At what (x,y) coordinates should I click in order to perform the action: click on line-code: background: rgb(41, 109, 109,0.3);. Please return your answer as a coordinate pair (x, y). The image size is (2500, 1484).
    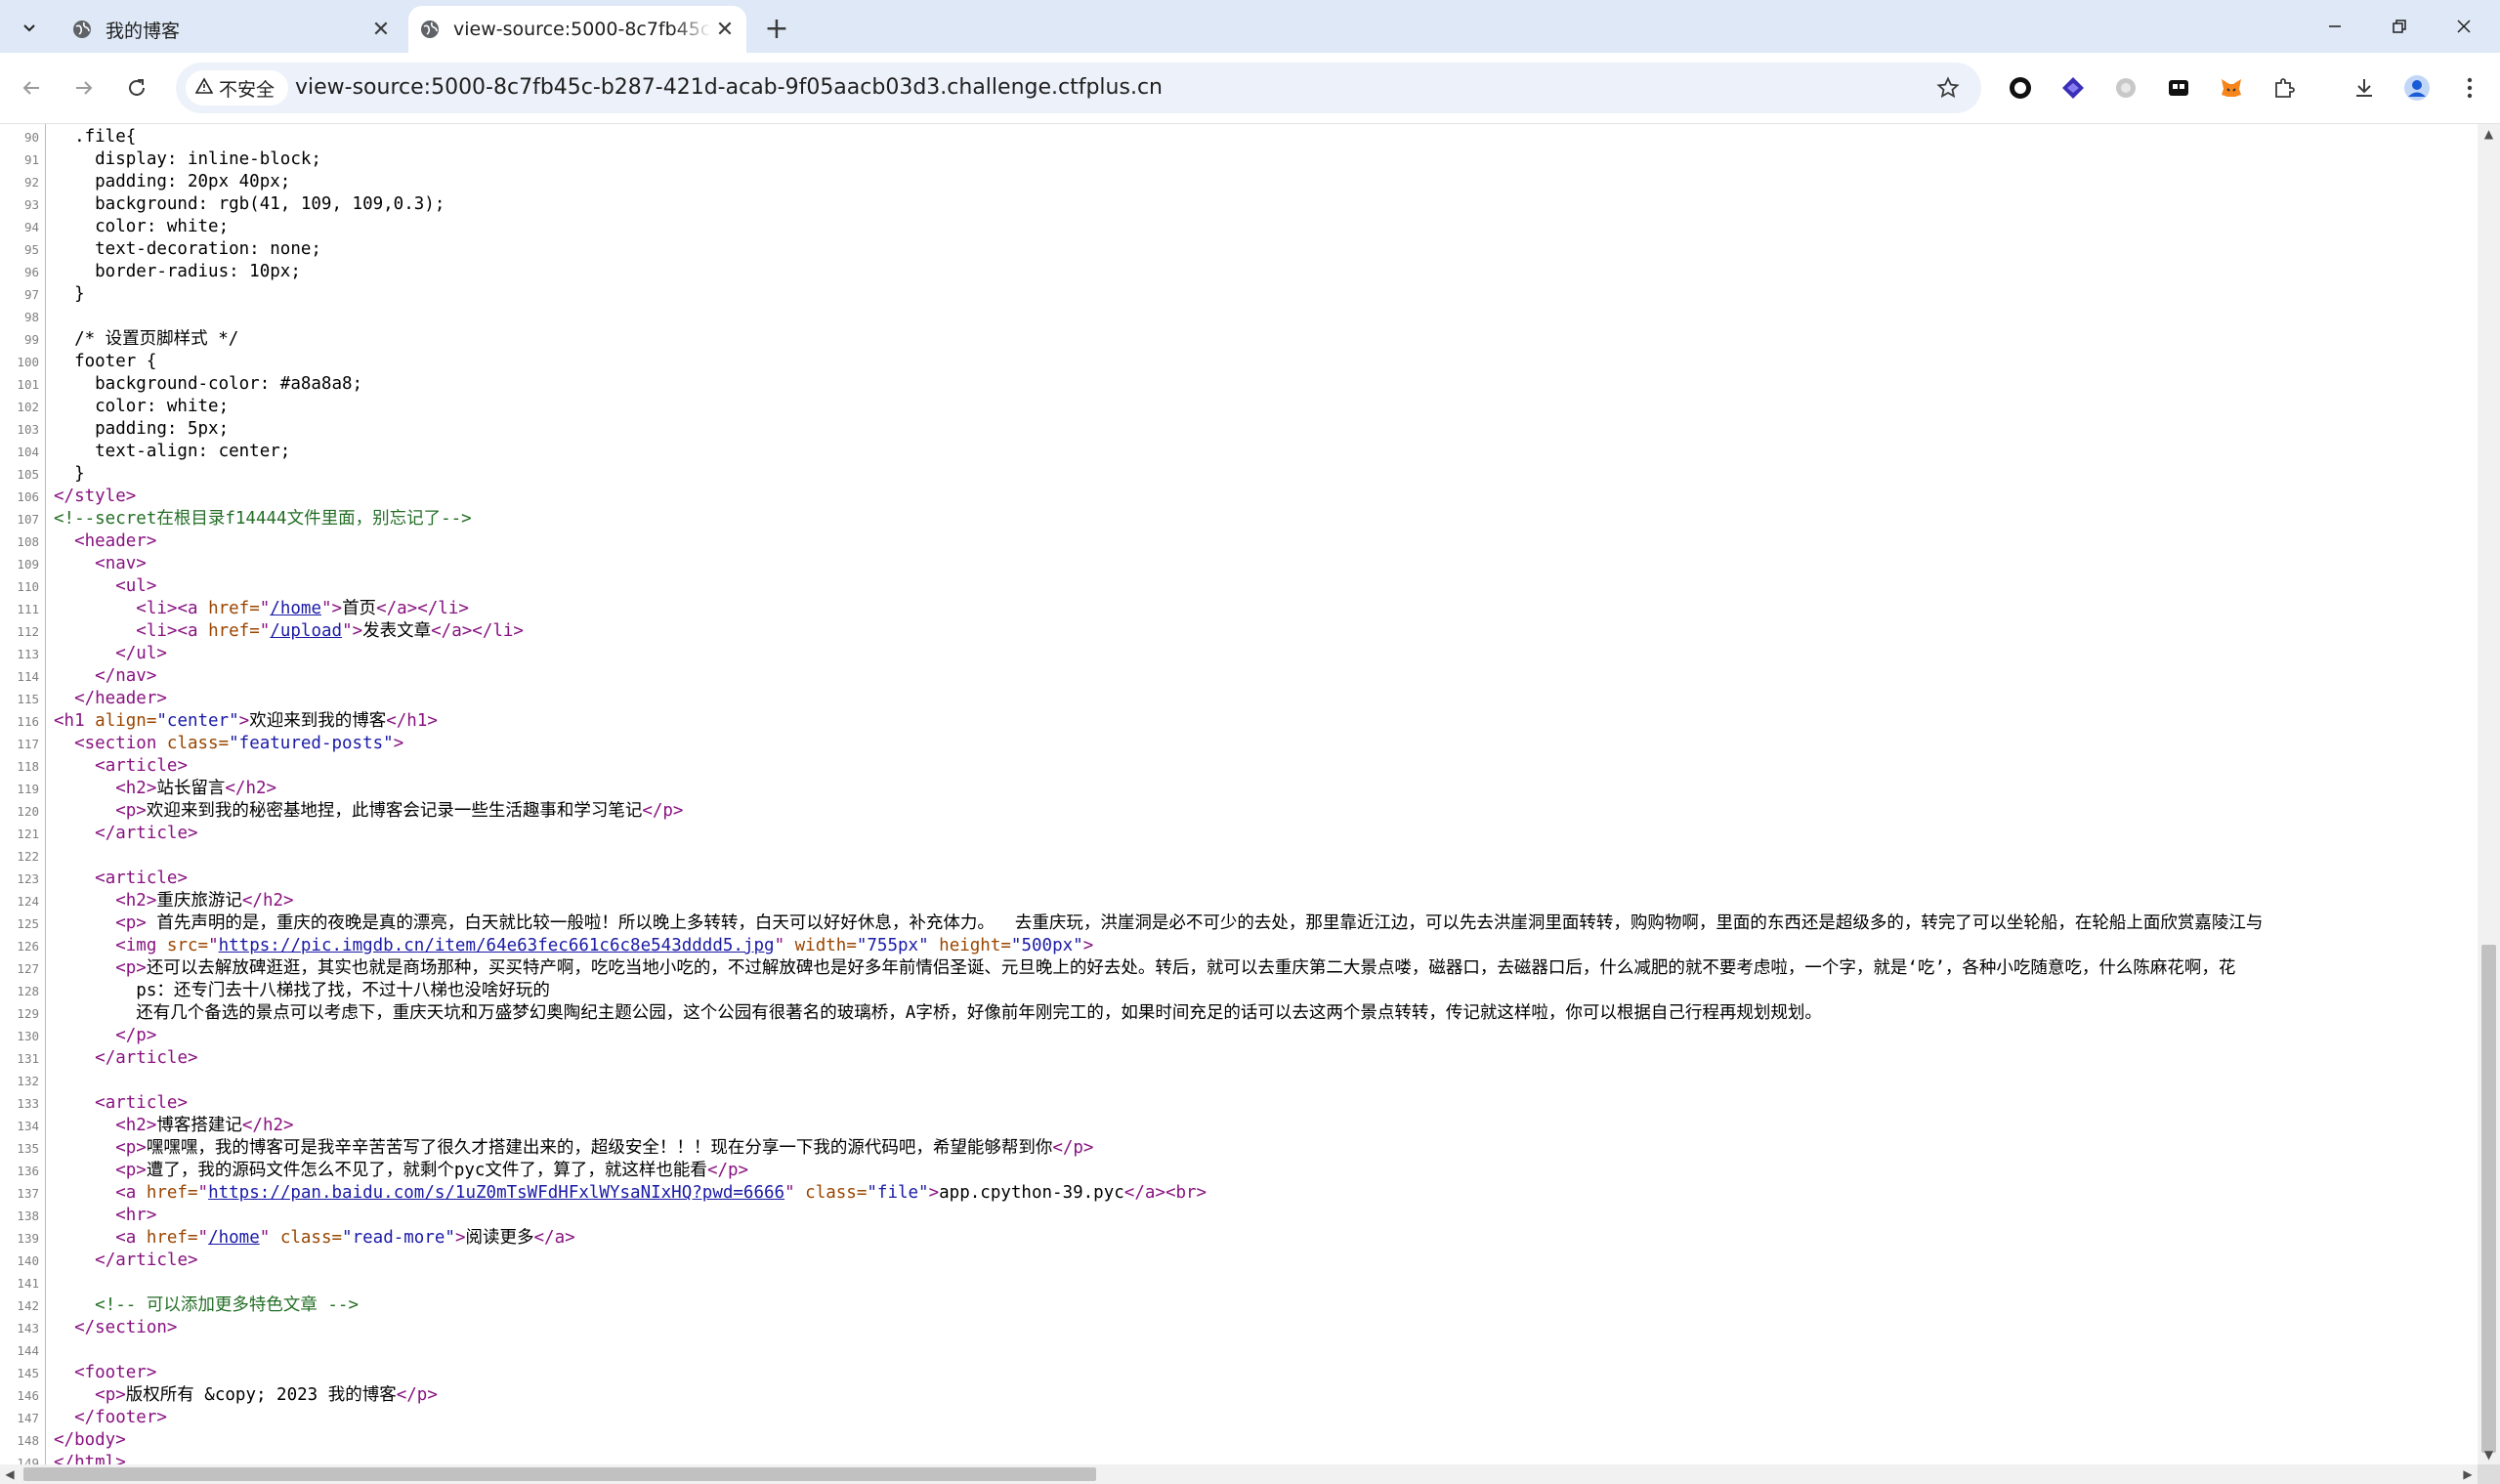
    Looking at the image, I should click on (250, 204).